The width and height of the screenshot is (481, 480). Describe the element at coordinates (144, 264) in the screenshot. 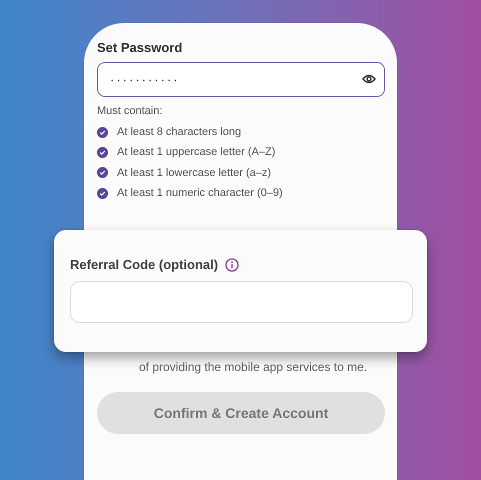

I see `field-label: Referral Code (optional)` at that location.